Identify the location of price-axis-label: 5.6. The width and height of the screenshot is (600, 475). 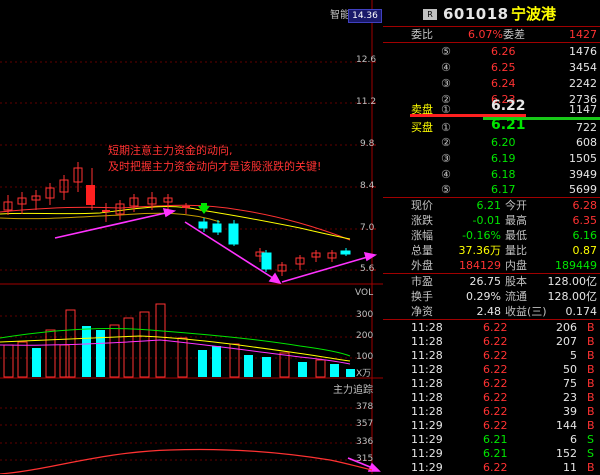
(367, 269).